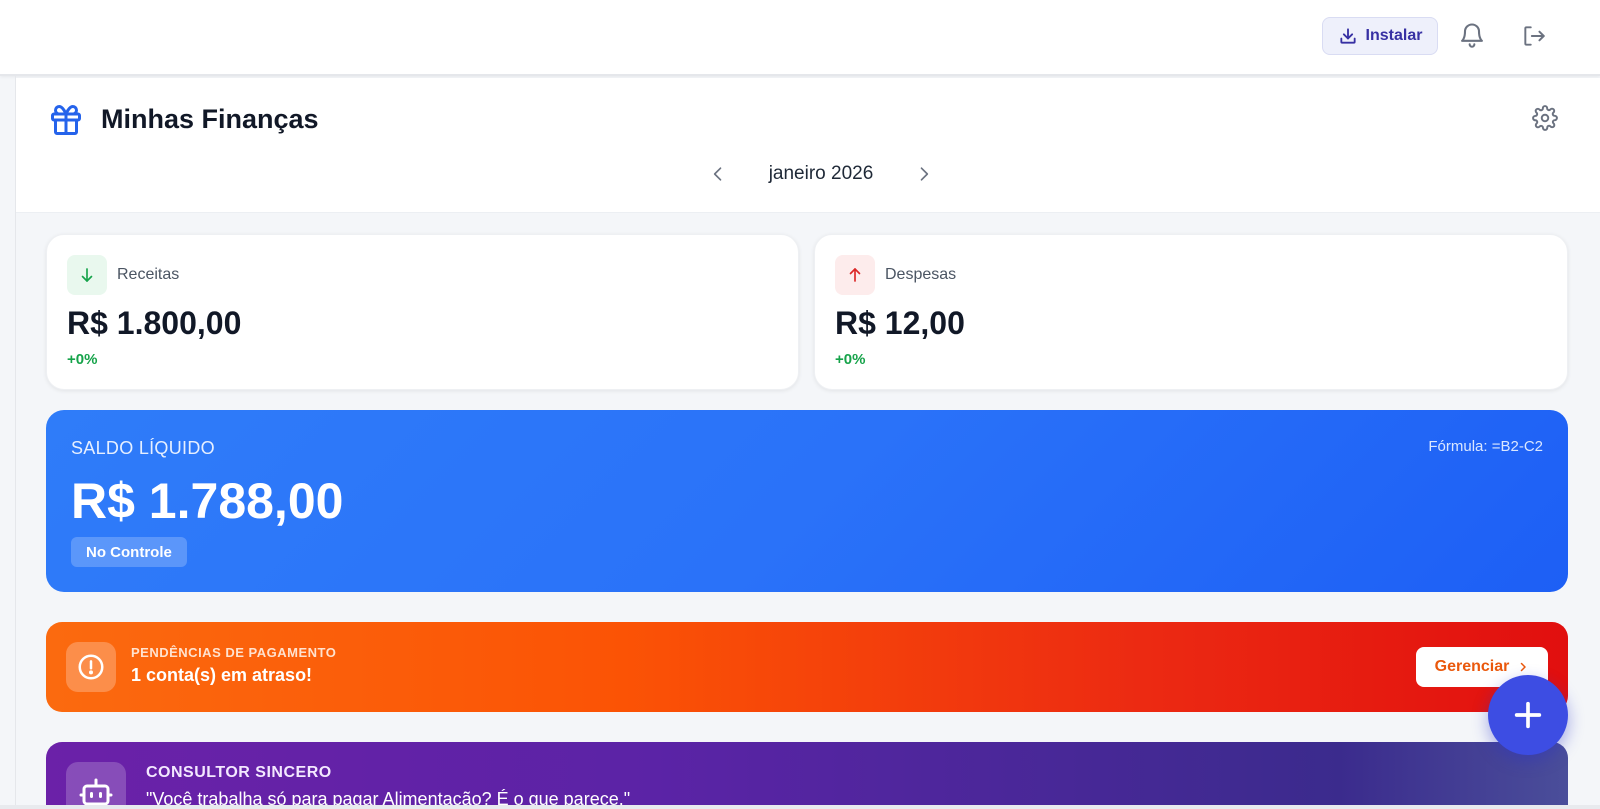  Describe the element at coordinates (207, 501) in the screenshot. I see `balance-value: R$ 1.788,00` at that location.